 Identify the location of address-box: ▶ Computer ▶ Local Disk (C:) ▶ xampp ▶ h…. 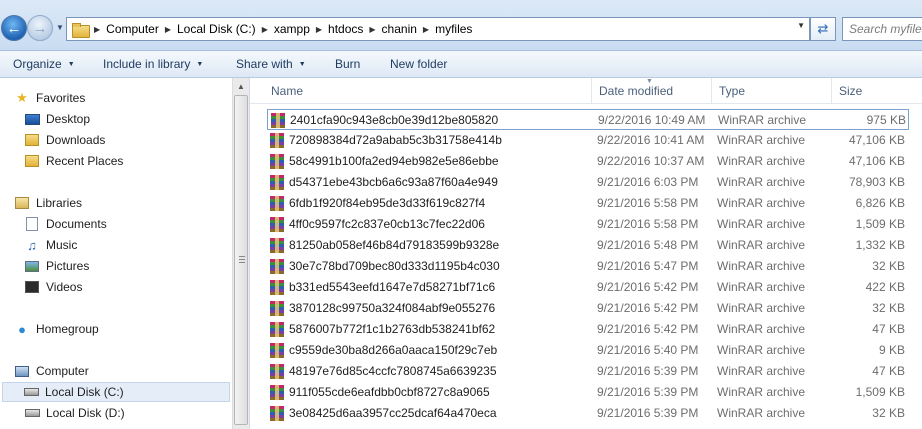
(438, 29).